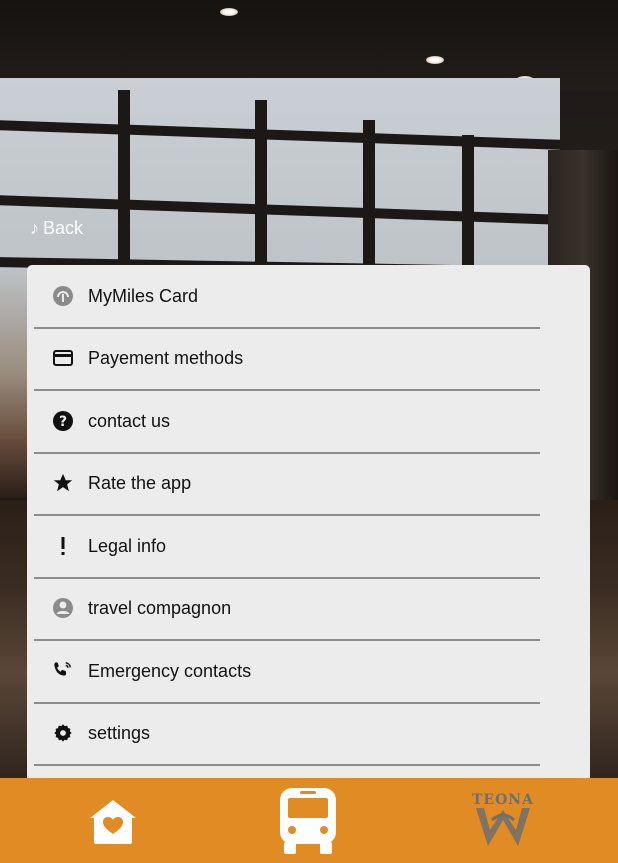 The height and width of the screenshot is (863, 618). I want to click on menu-item-settings: settings, so click(287, 734).